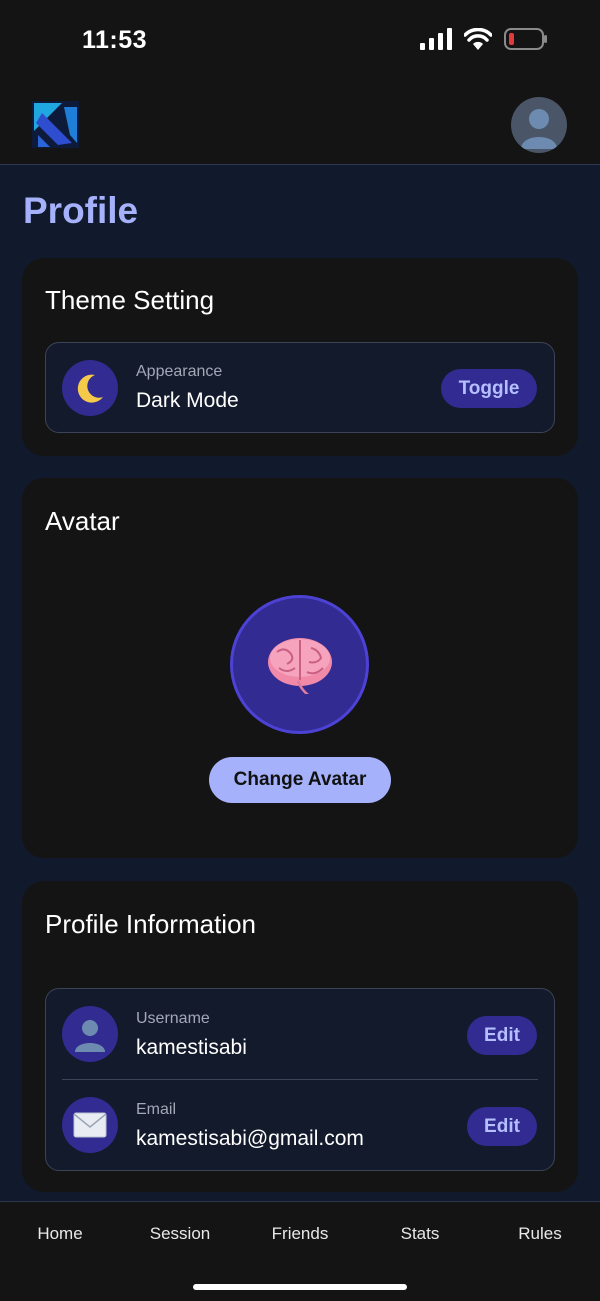  Describe the element at coordinates (90, 1034) in the screenshot. I see `user-icon` at that location.